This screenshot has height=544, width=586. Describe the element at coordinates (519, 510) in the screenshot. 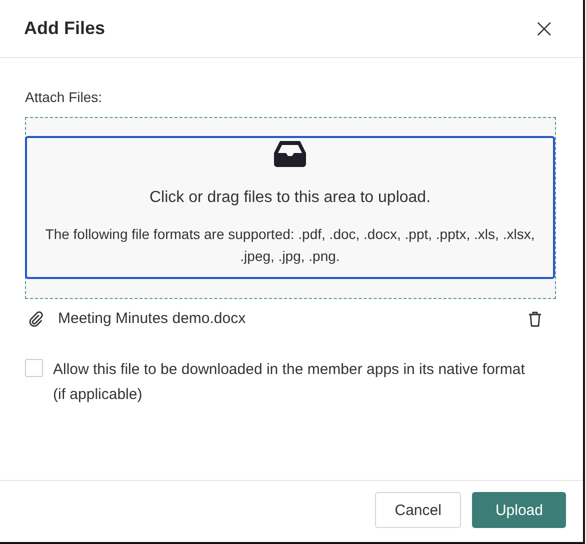

I see `upload-button: Upload` at that location.